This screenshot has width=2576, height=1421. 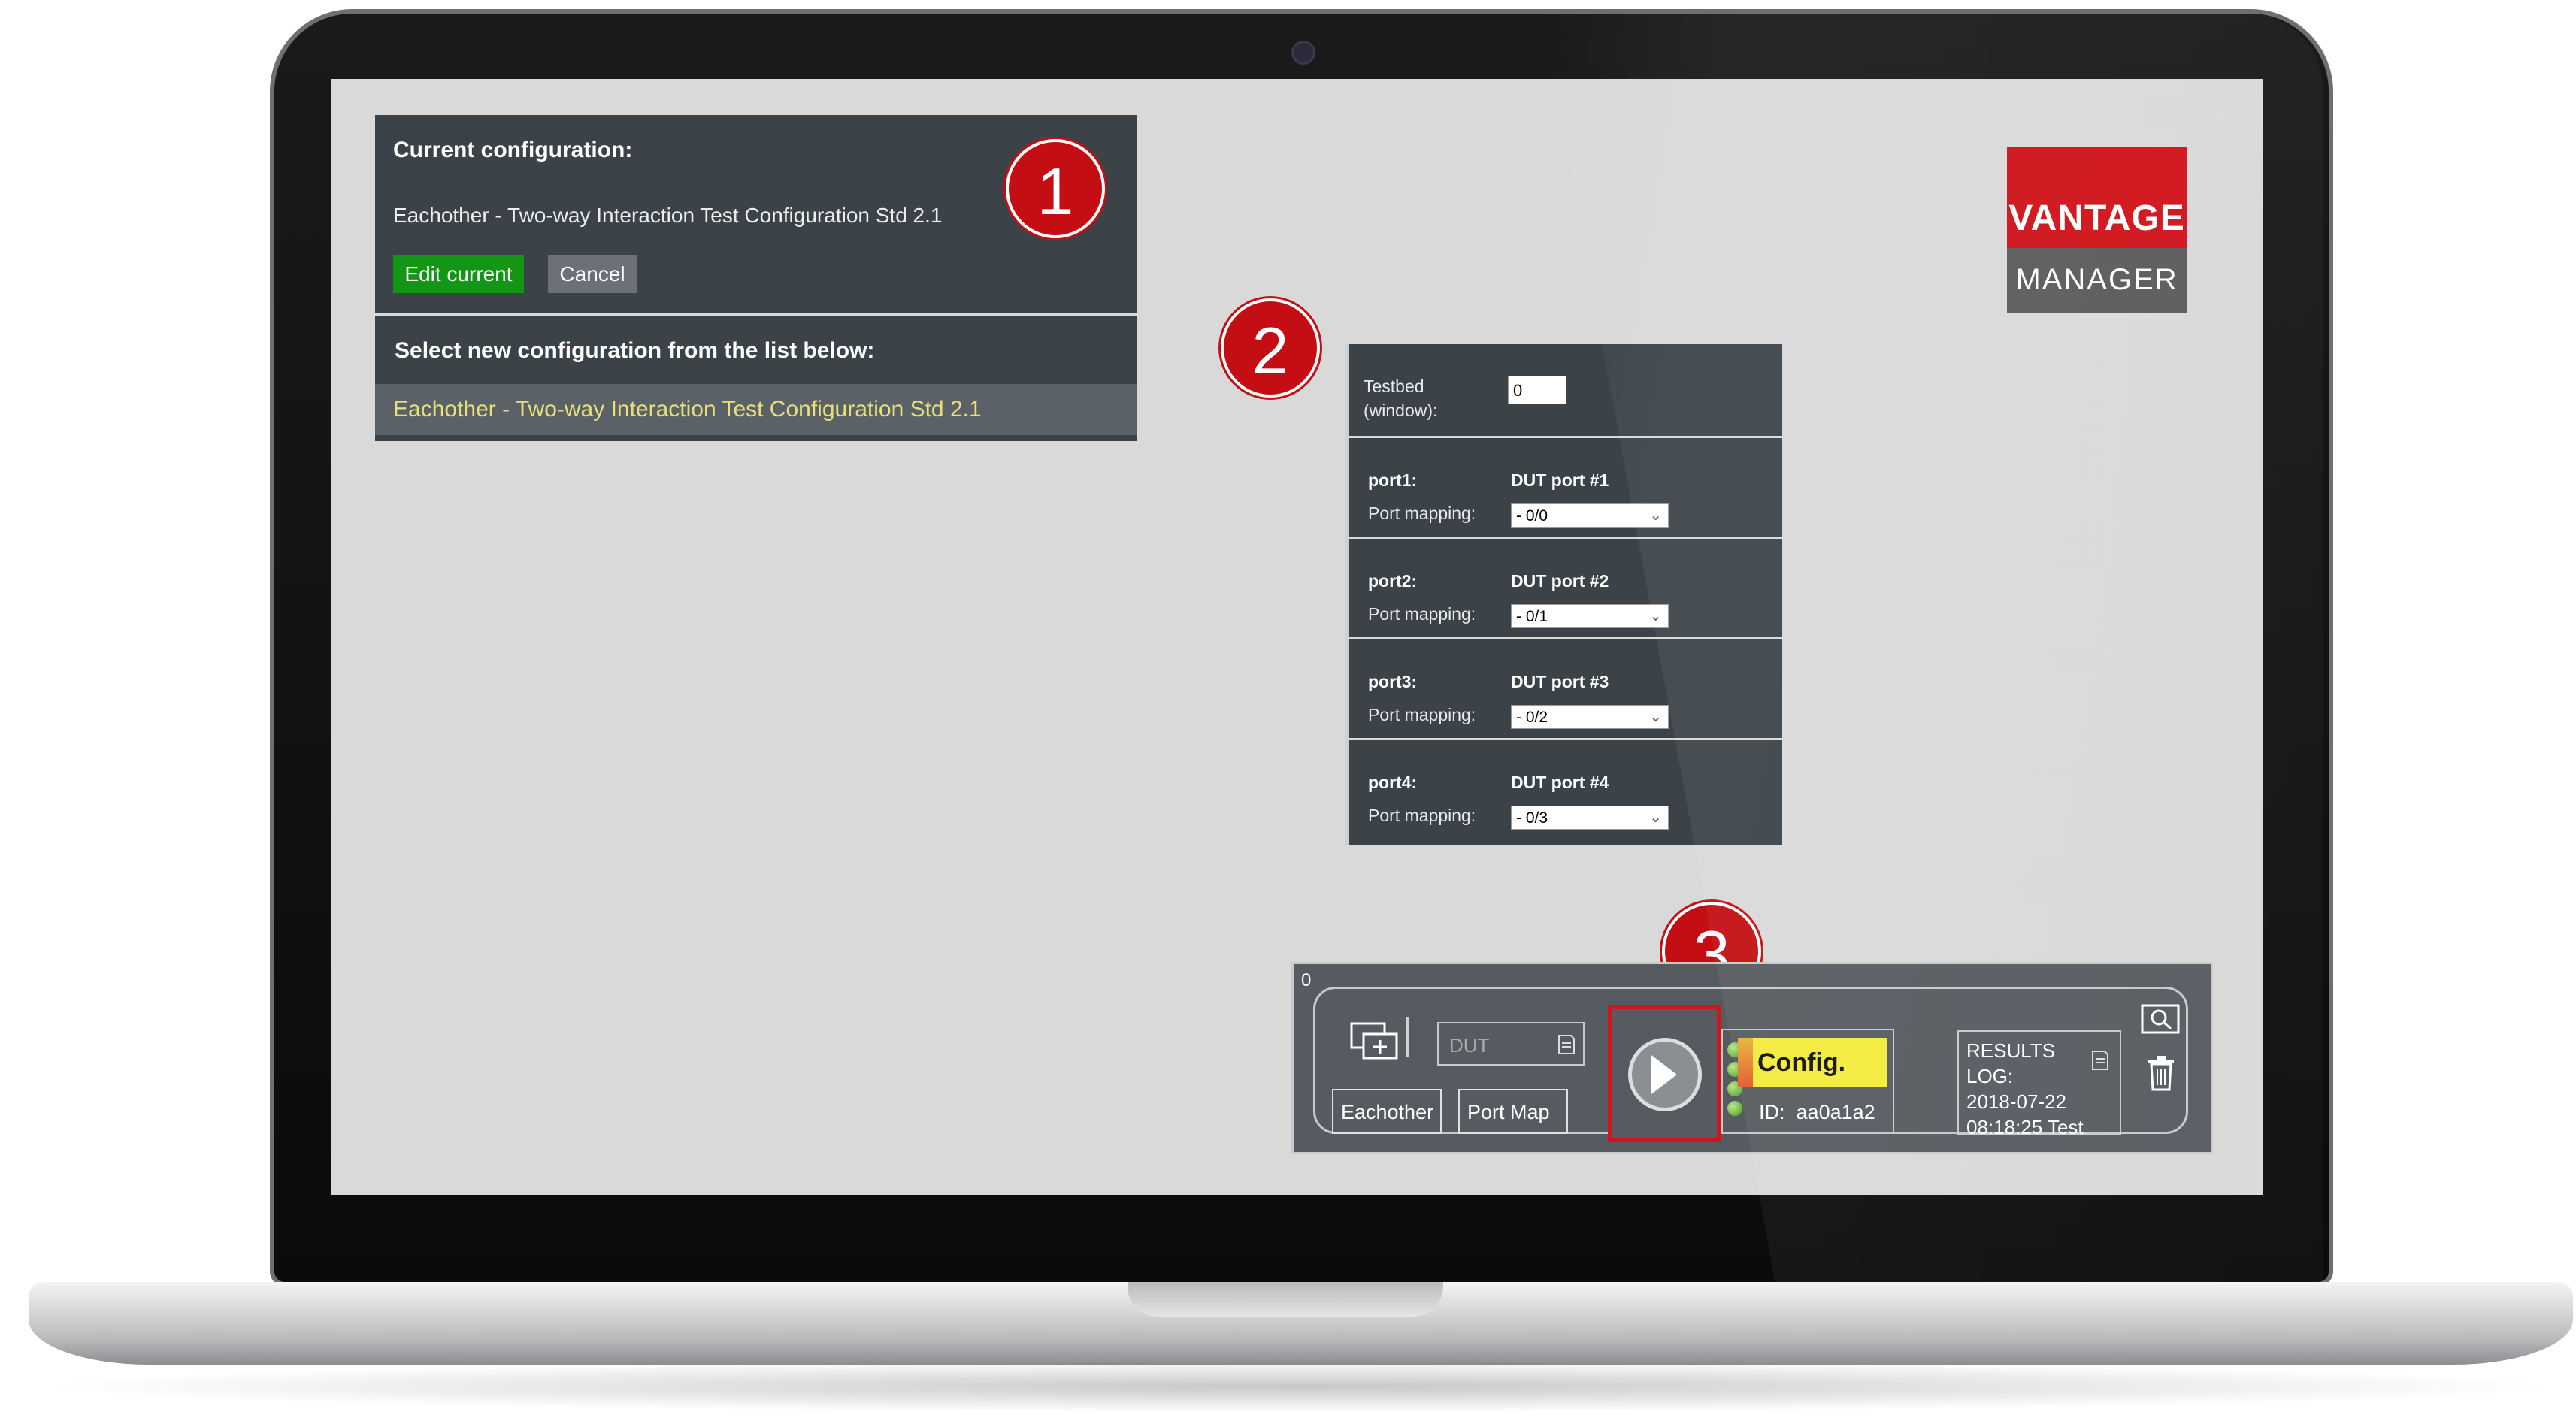 What do you see at coordinates (1055, 188) in the screenshot?
I see `step-badge-1: 1` at bounding box center [1055, 188].